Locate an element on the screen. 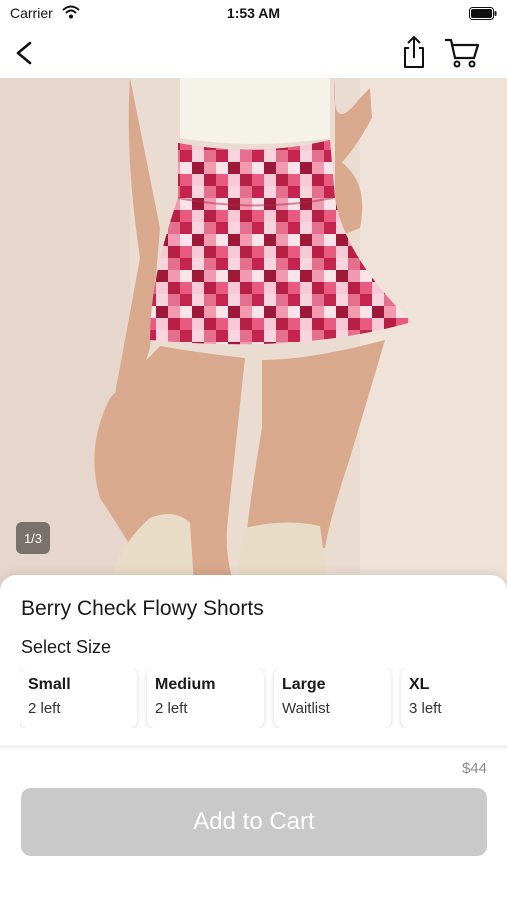  size-stock: 3 left is located at coordinates (425, 708).